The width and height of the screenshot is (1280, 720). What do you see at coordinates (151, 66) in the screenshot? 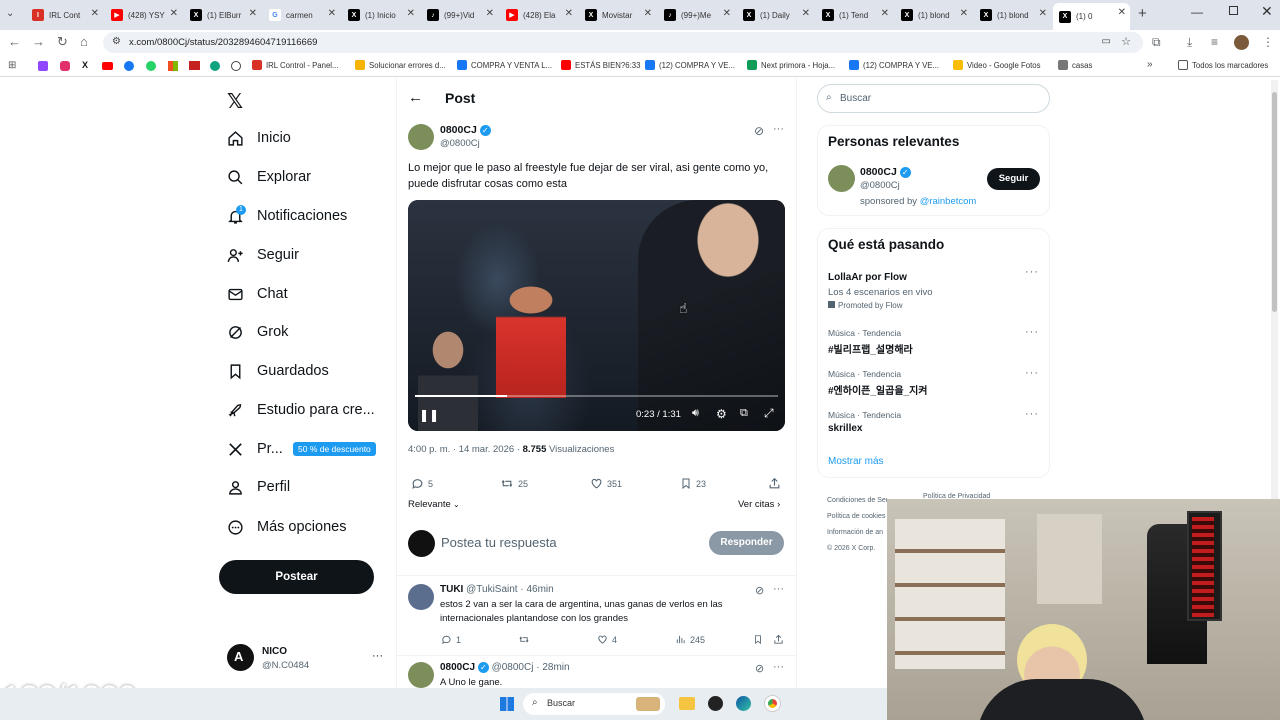
I see `whatsapp-bookmark-icon` at bounding box center [151, 66].